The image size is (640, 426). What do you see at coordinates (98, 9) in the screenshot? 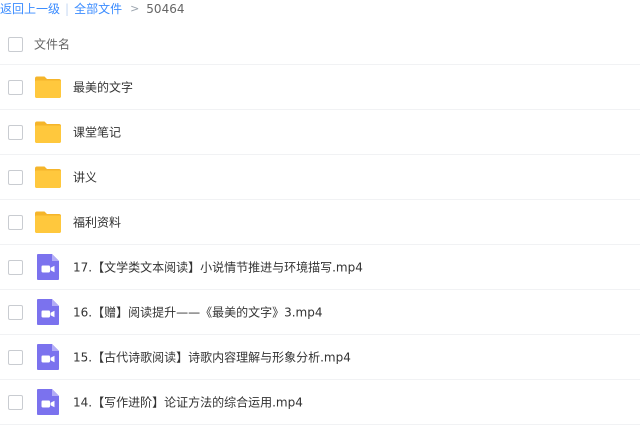
I see `all-files-link: 全部文件` at bounding box center [98, 9].